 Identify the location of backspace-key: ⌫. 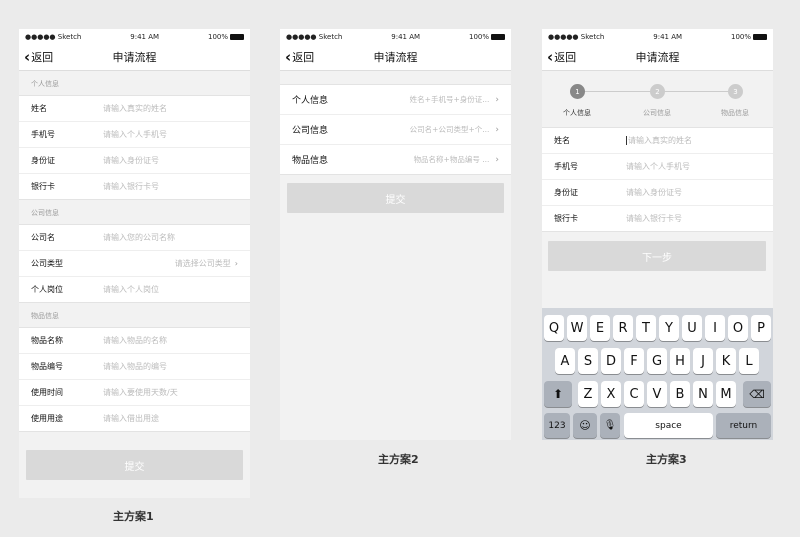
(757, 394).